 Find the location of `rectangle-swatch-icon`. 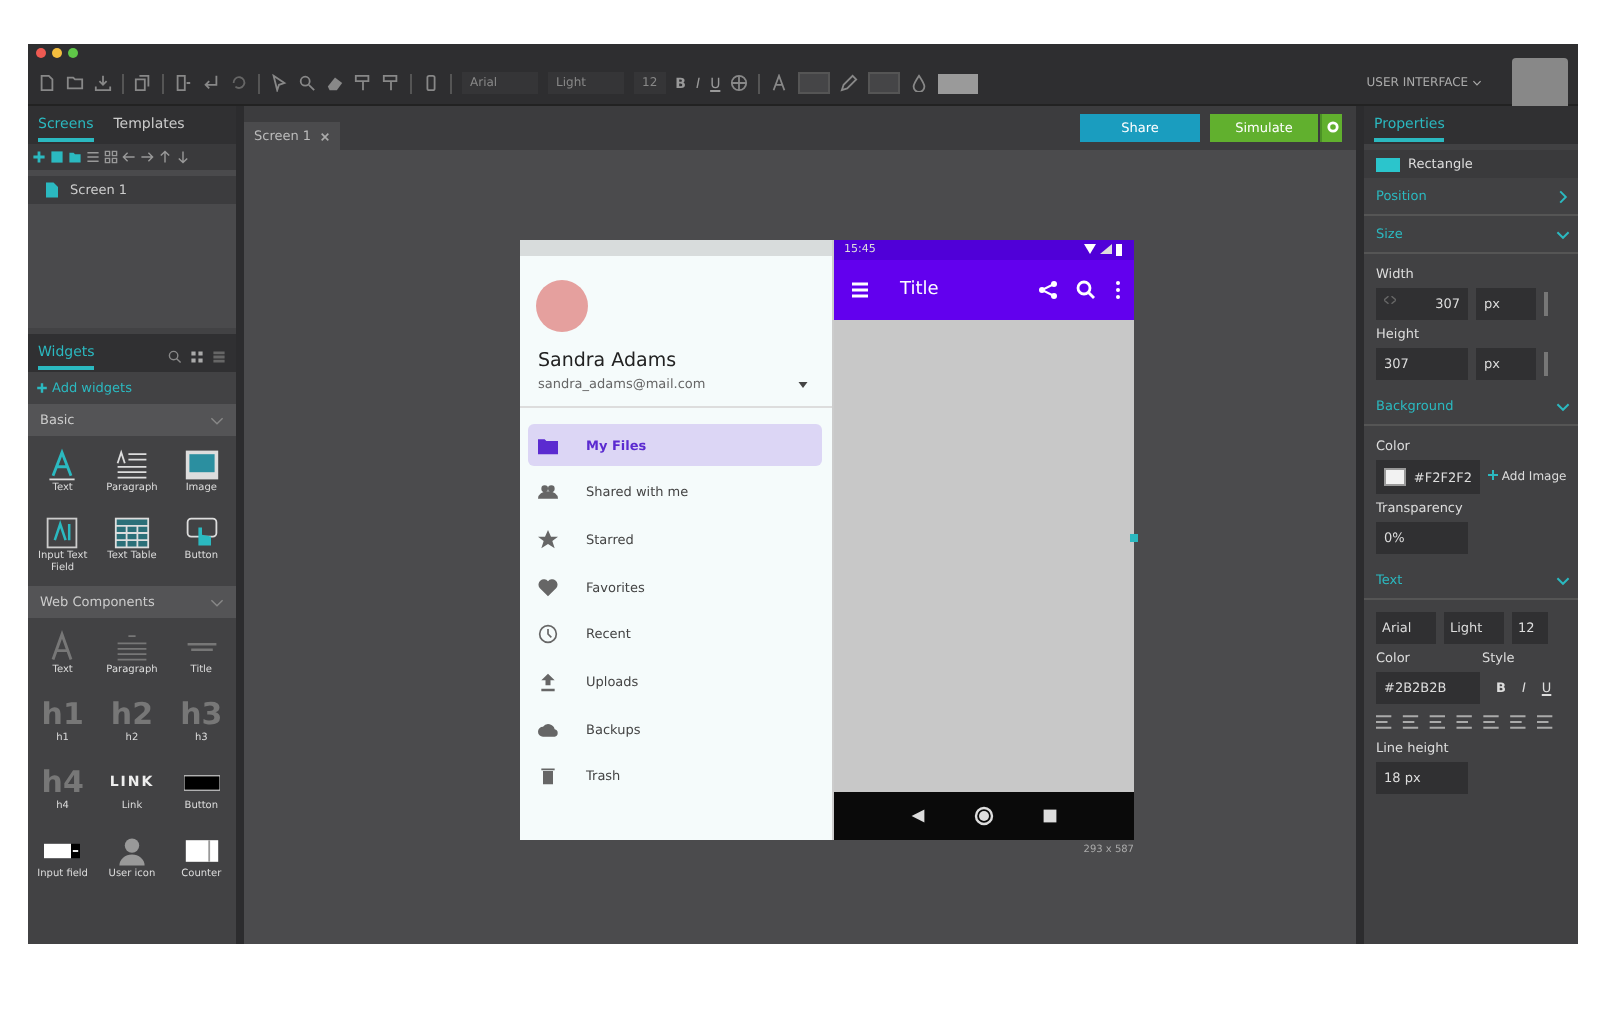

rectangle-swatch-icon is located at coordinates (1388, 164).